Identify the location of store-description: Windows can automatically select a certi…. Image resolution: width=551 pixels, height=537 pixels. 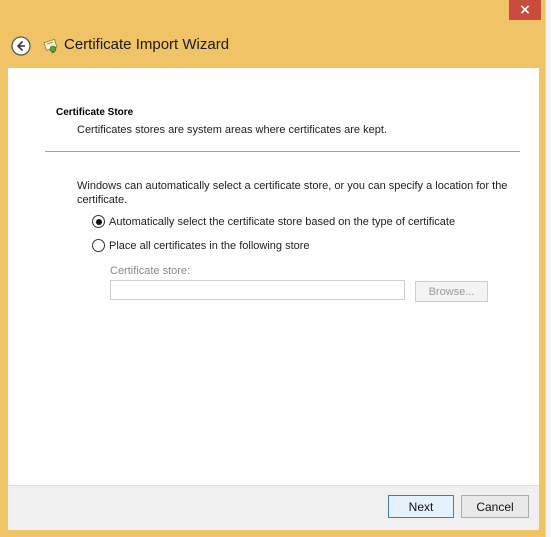
(292, 193).